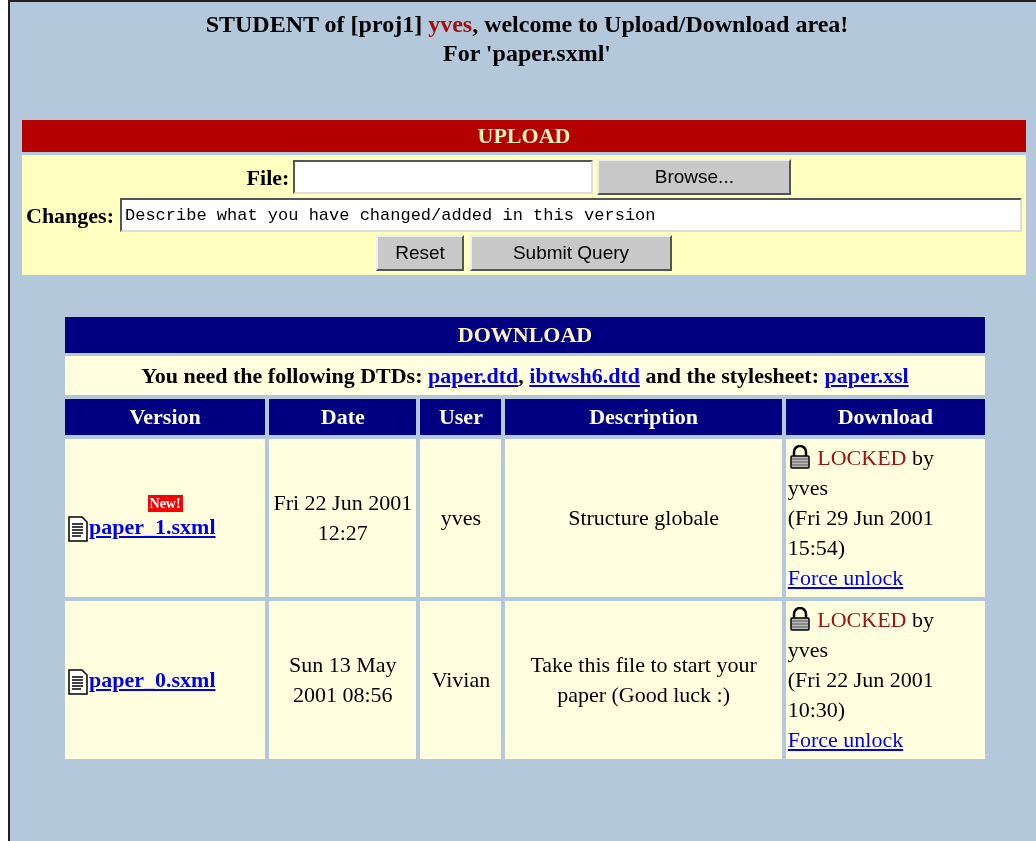 Image resolution: width=1036 pixels, height=841 pixels. What do you see at coordinates (443, 177) in the screenshot?
I see `file-field` at bounding box center [443, 177].